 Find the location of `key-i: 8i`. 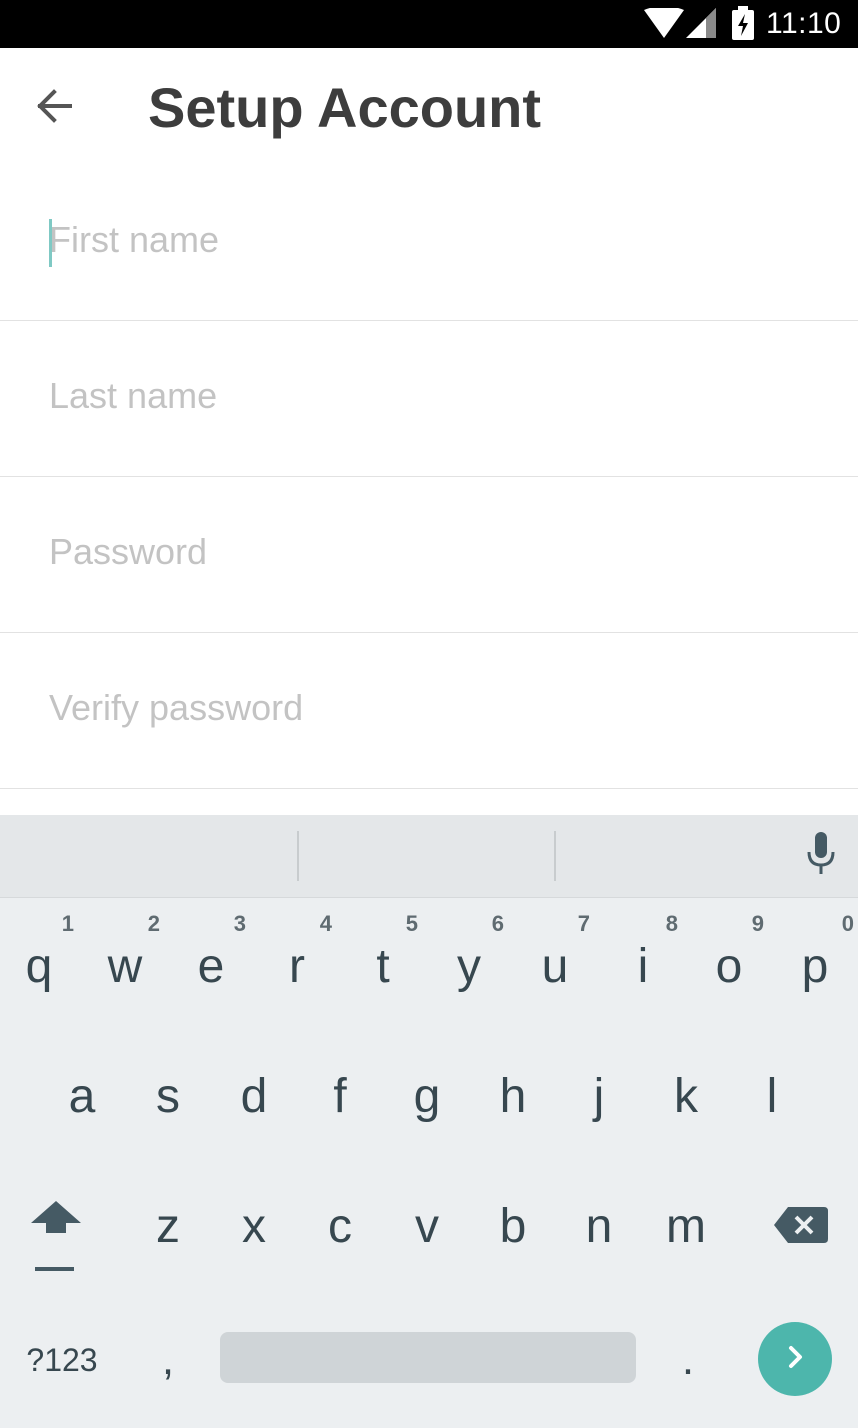

key-i: 8i is located at coordinates (643, 963).